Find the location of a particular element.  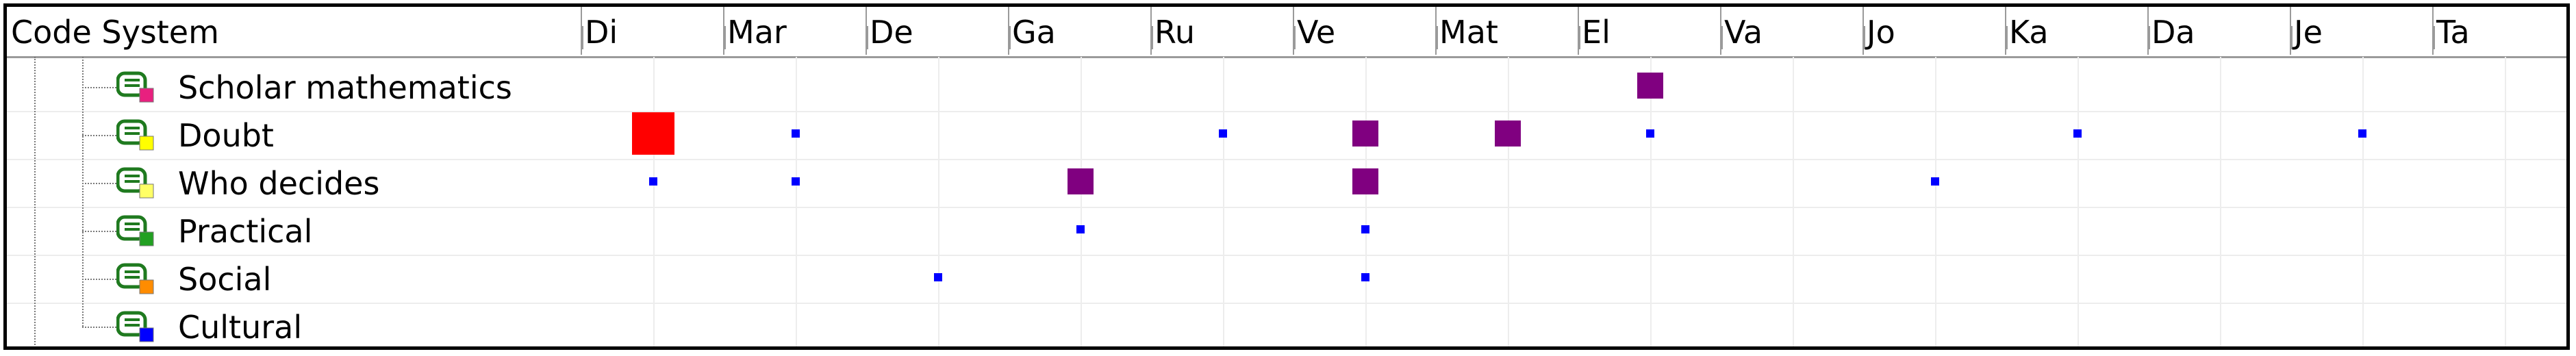

code-row: Social is located at coordinates (294, 279).